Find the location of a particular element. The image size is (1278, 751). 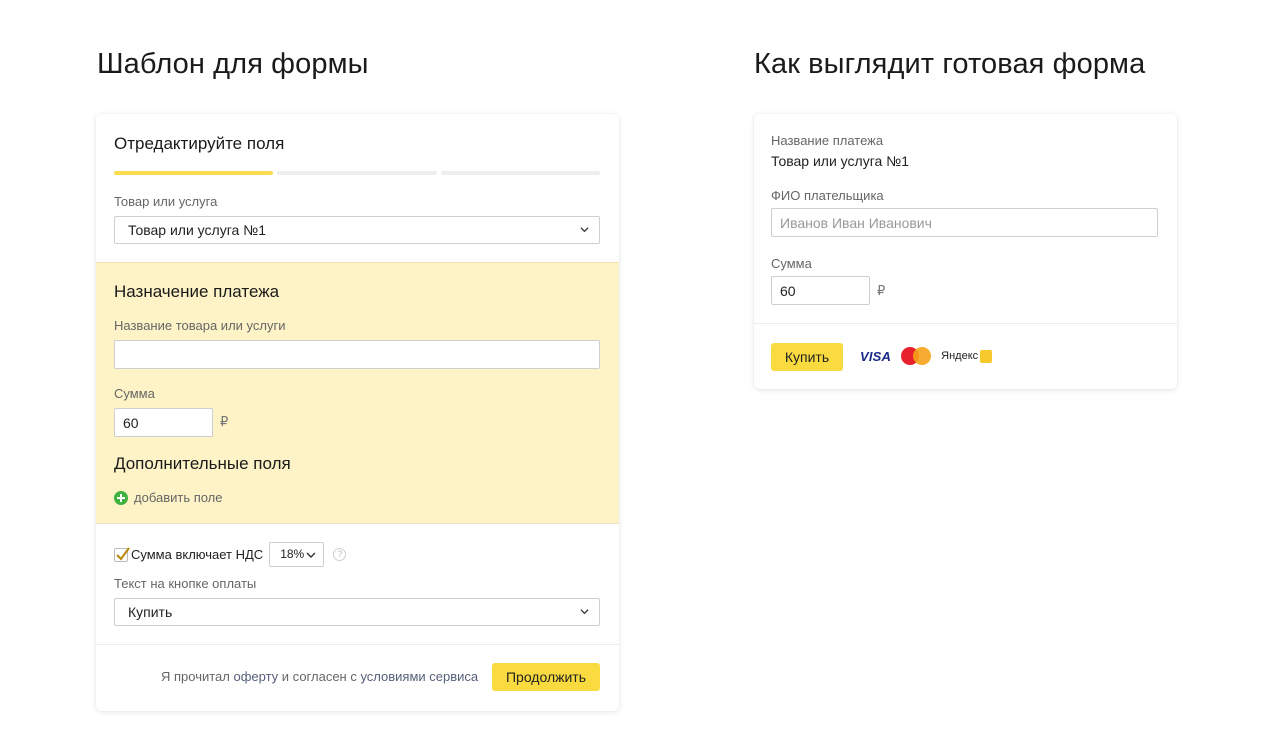

product-select: Товар или услуга №1 is located at coordinates (357, 230).